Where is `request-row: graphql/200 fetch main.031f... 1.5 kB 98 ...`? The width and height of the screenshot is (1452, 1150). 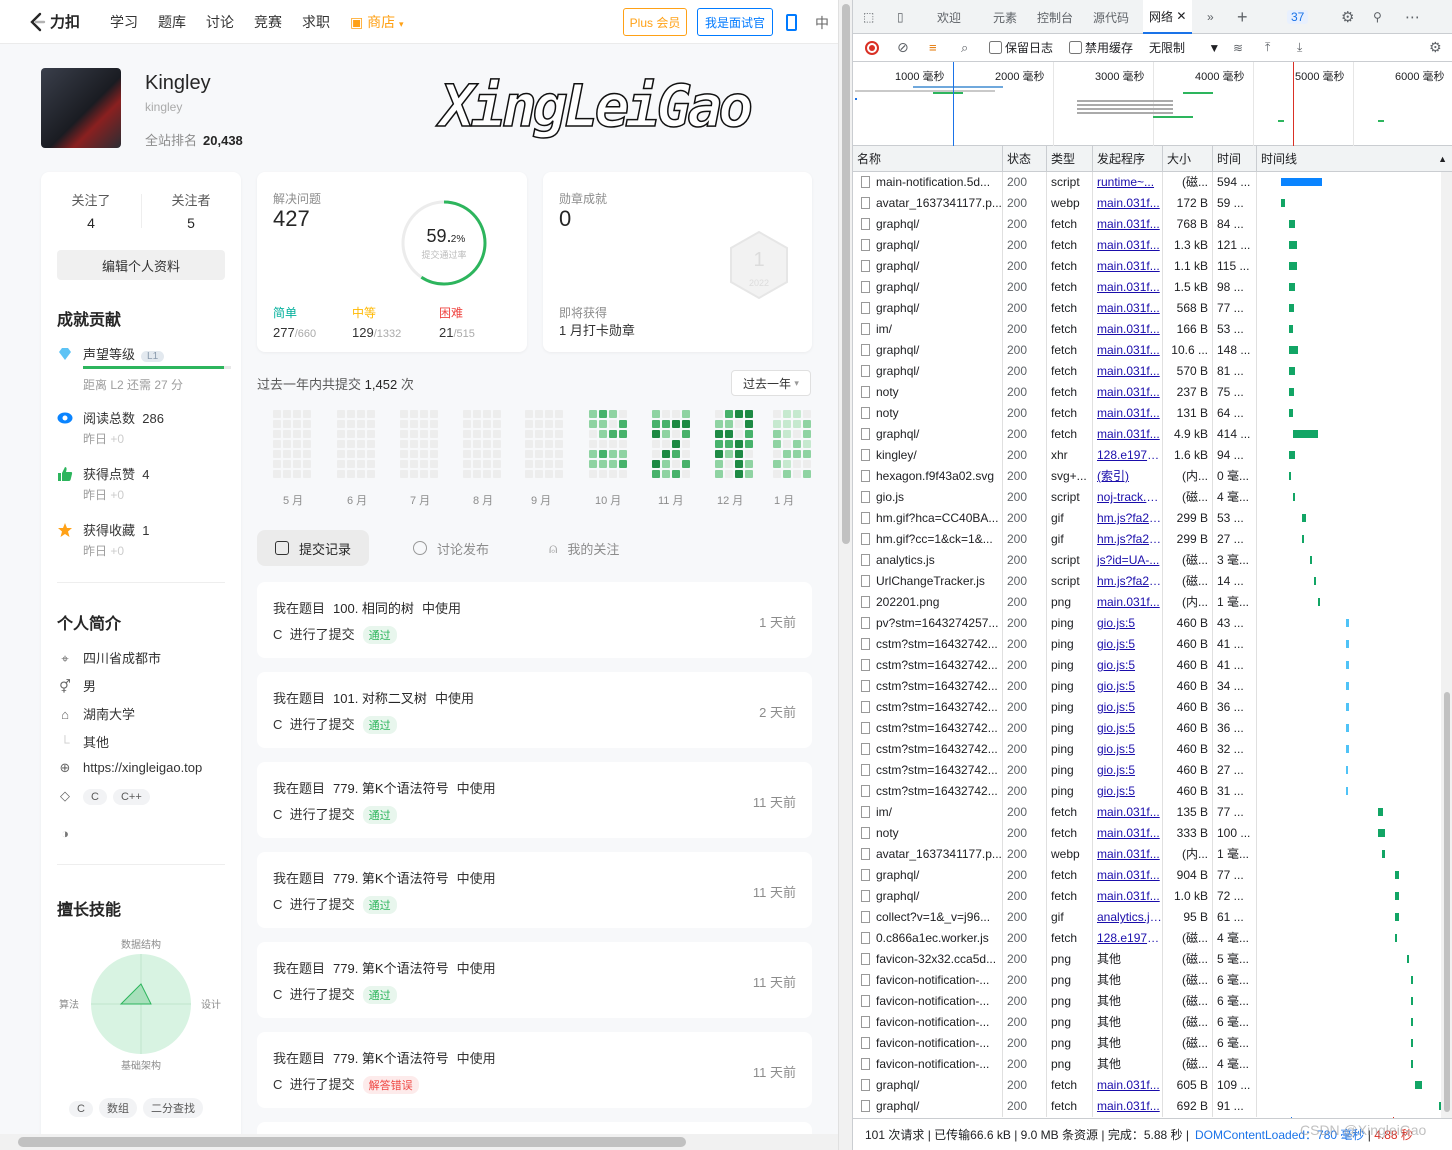 request-row: graphql/200 fetch main.031f... 1.5 kB 98 ... is located at coordinates (1152, 287).